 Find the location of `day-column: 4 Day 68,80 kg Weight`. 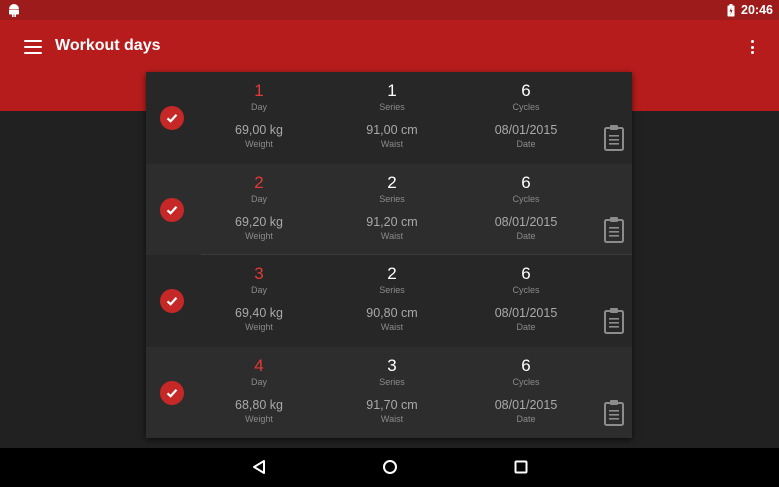

day-column: 4 Day 68,80 kg Weight is located at coordinates (259, 386).